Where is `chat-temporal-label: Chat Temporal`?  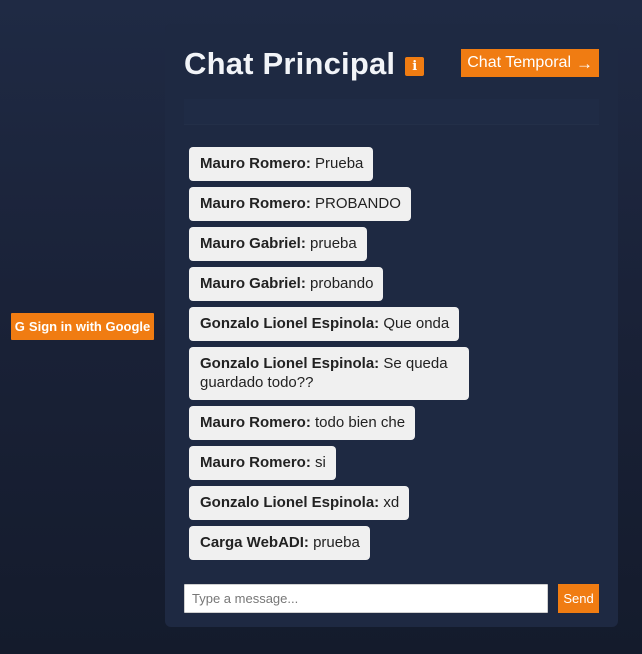 chat-temporal-label: Chat Temporal is located at coordinates (519, 62).